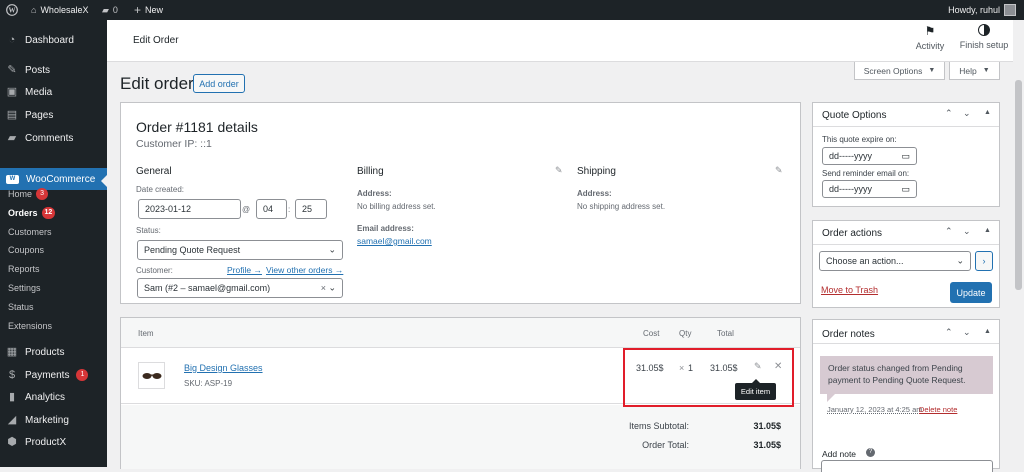  Describe the element at coordinates (1018, 185) in the screenshot. I see `scrollbar-thumb` at that location.